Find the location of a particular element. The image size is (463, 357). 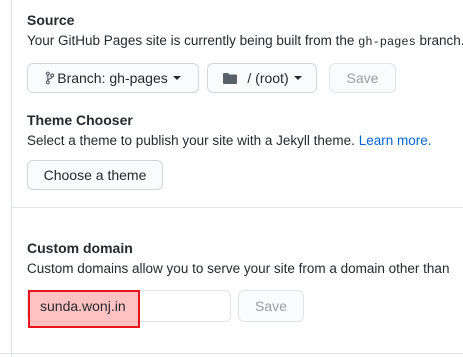

source-save-label: Save is located at coordinates (362, 78).